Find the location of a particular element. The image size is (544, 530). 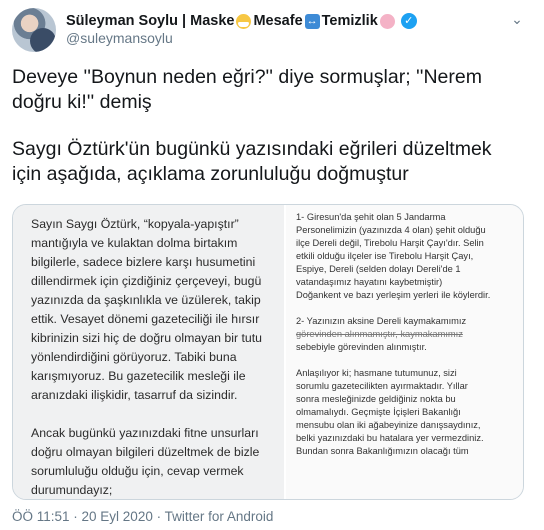

soap-emoji-icon is located at coordinates (387, 21).